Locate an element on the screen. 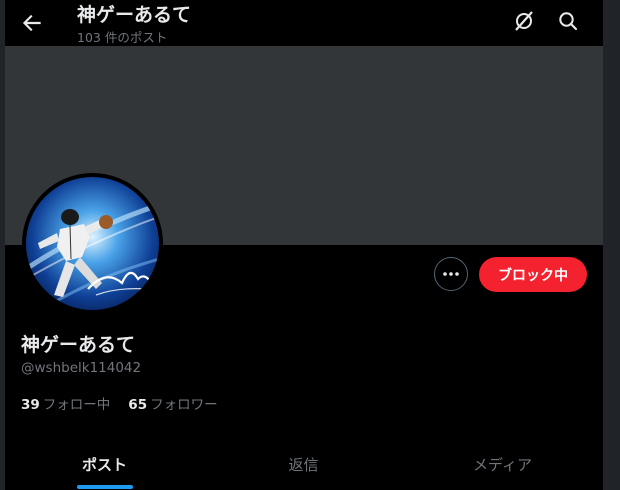 This screenshot has height=490, width=620. user-handle: @wshbelk114042 is located at coordinates (81, 368).